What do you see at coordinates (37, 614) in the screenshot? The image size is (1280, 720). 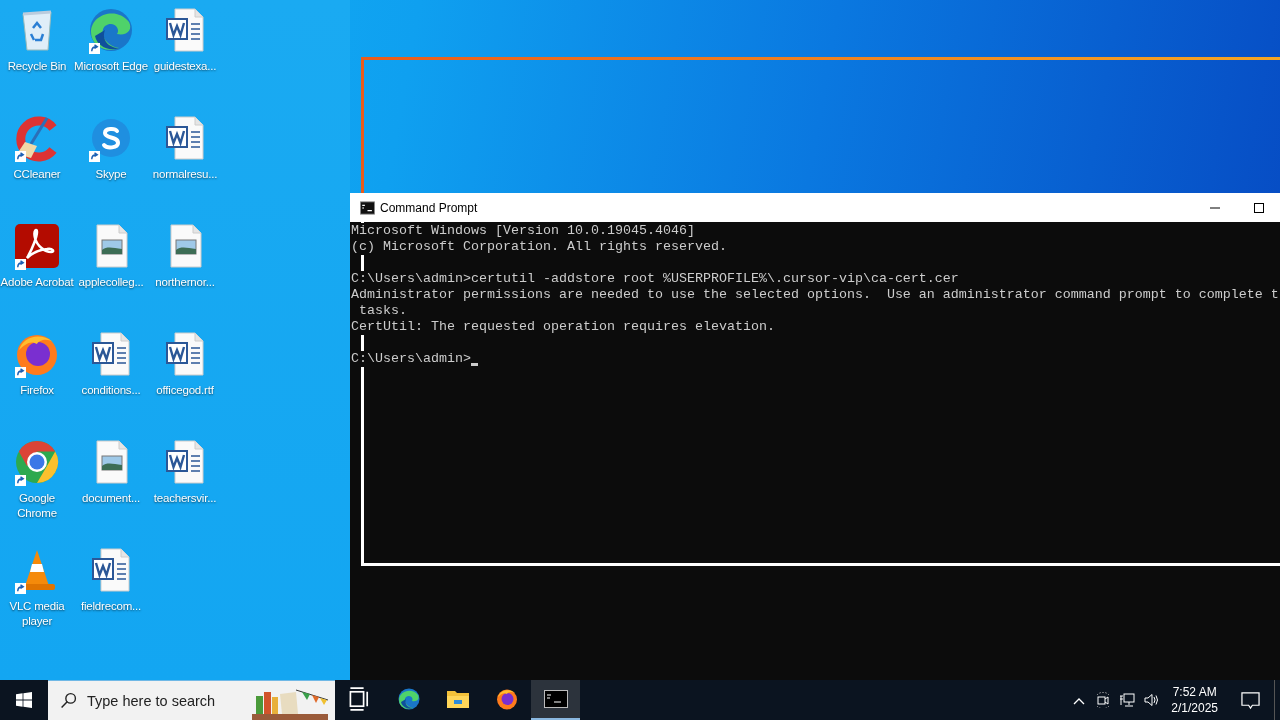 I see `desktop-icon-label: VLC media player` at bounding box center [37, 614].